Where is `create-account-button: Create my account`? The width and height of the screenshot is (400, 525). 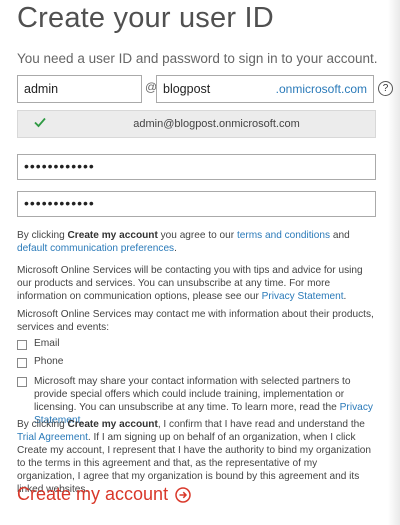
create-account-button: Create my account is located at coordinates (104, 494).